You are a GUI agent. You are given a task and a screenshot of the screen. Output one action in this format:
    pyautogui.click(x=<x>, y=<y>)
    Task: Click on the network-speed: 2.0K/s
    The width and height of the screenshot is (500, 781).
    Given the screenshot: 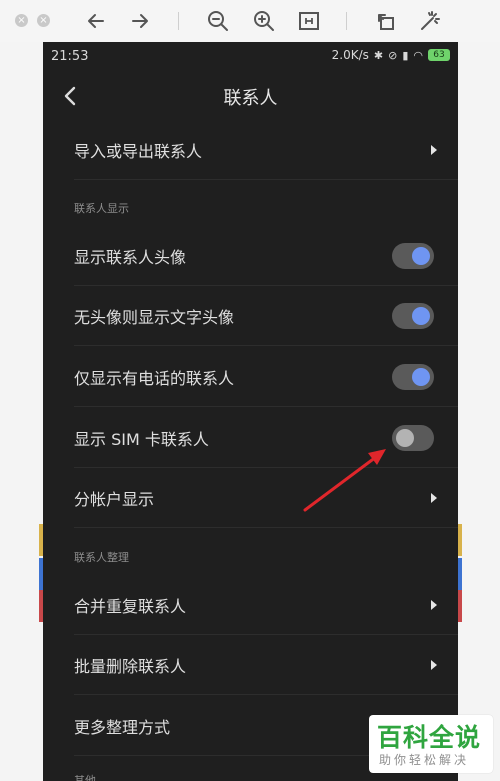 What is the action you would take?
    pyautogui.click(x=350, y=55)
    